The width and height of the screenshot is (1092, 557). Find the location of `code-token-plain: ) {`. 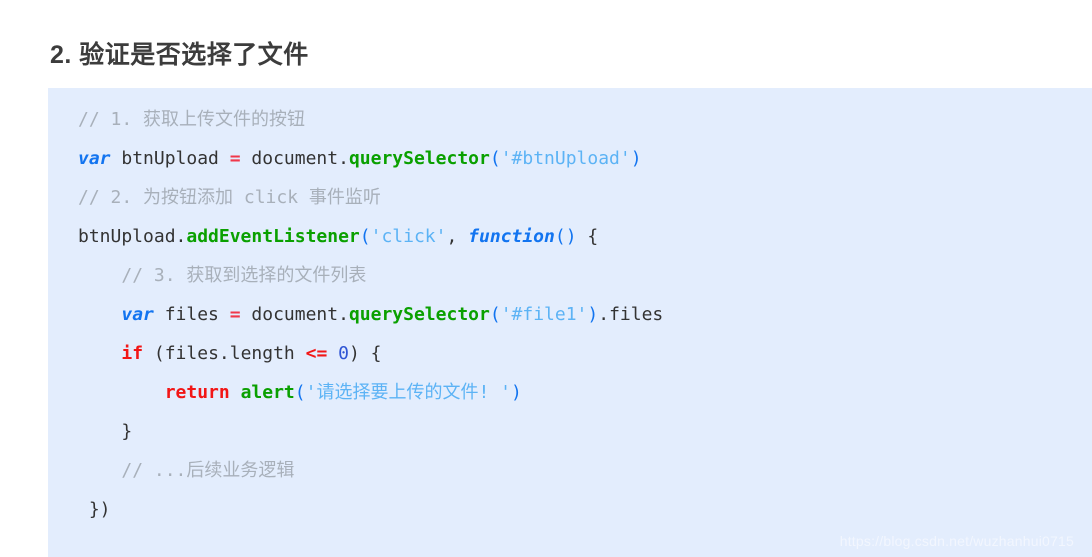

code-token-plain: ) { is located at coordinates (365, 353).